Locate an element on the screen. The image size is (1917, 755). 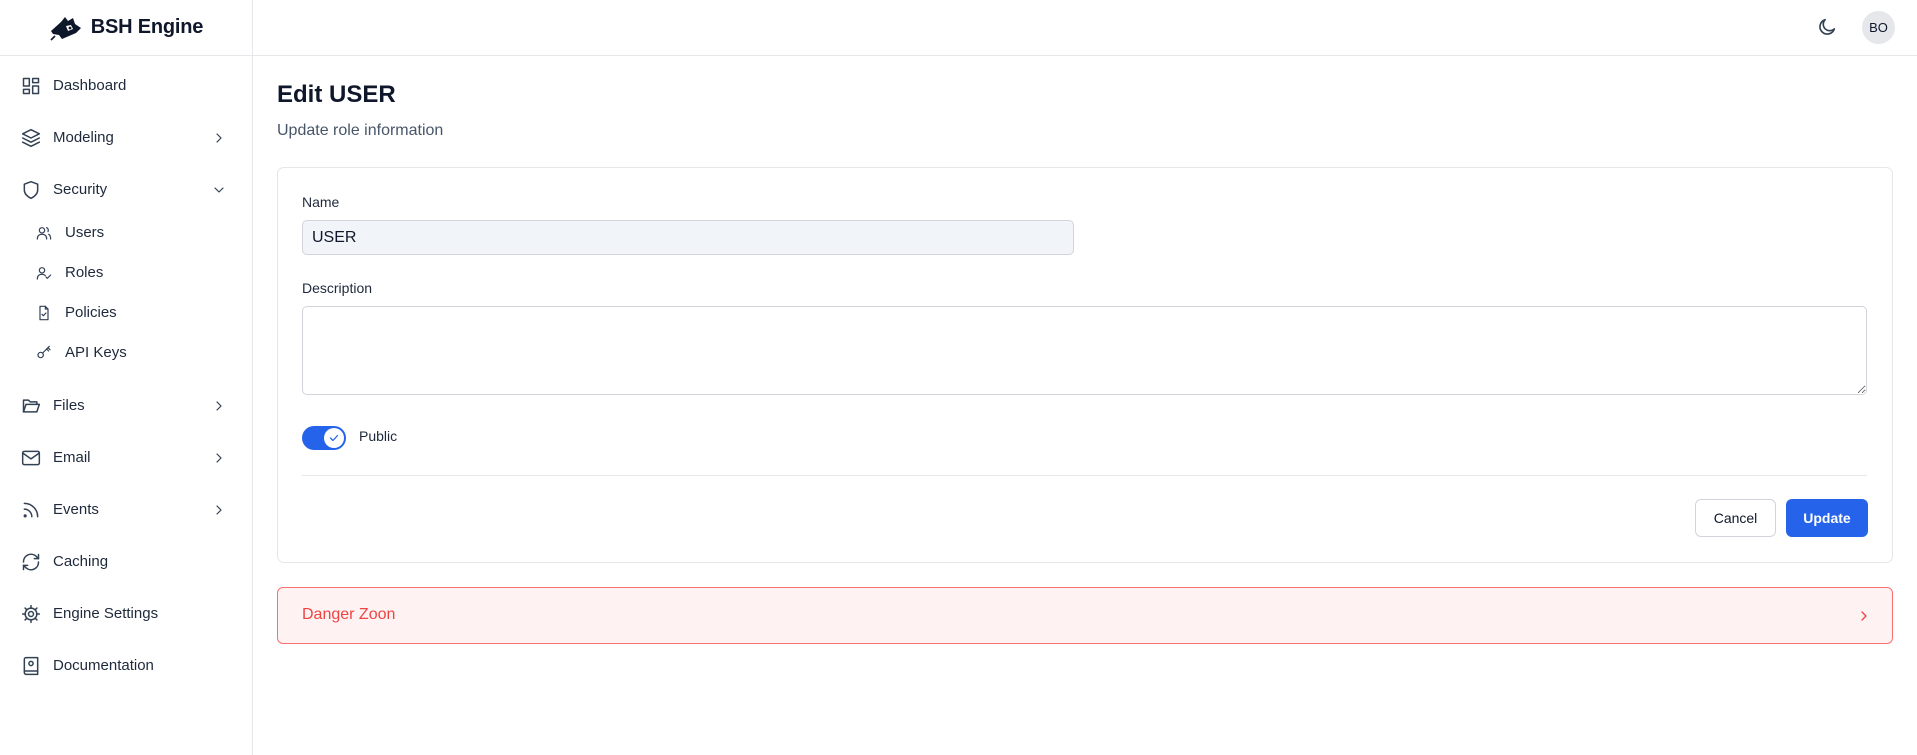
moon-icon is located at coordinates (1827, 27).